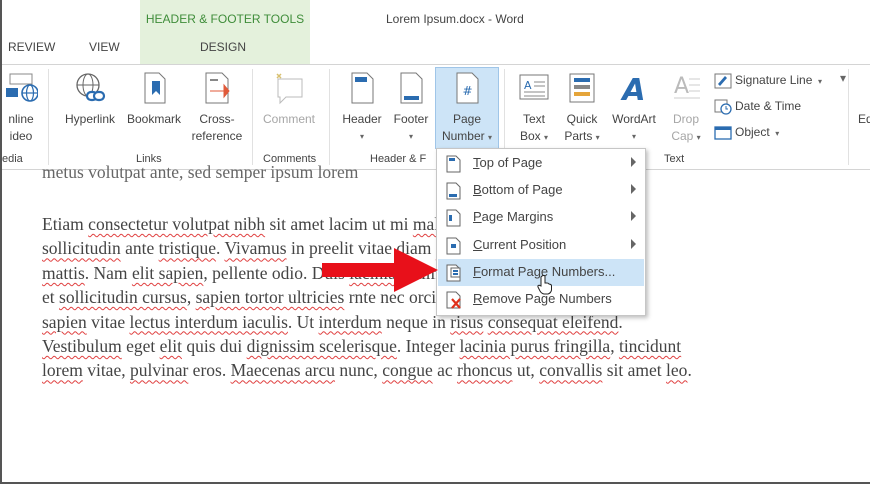  I want to click on date-time-button: Date & Time, so click(757, 107).